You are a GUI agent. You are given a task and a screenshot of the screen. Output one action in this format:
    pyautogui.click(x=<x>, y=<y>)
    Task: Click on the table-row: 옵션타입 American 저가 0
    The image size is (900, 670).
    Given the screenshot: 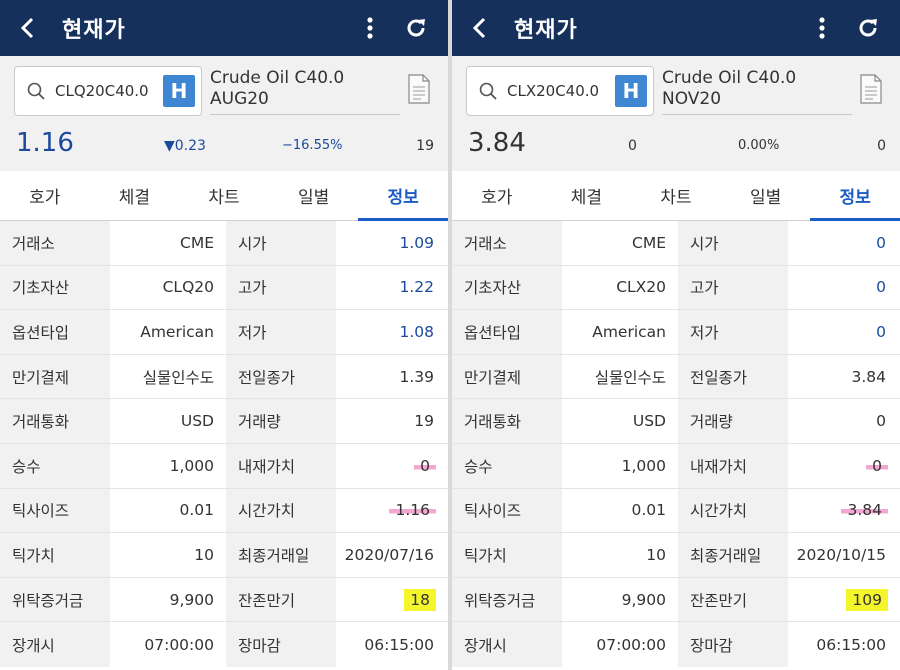 What is the action you would take?
    pyautogui.click(x=676, y=332)
    